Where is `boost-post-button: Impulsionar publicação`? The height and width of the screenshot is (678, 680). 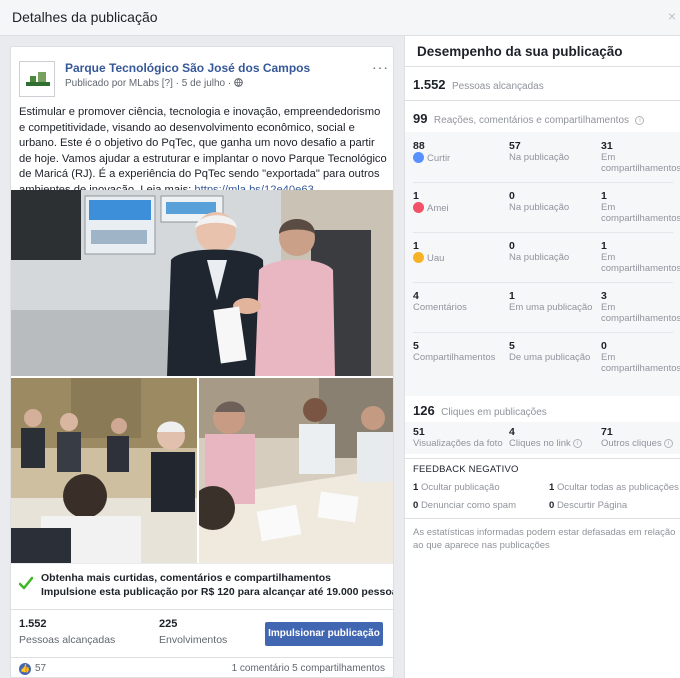
boost-post-button: Impulsionar publicação is located at coordinates (324, 634).